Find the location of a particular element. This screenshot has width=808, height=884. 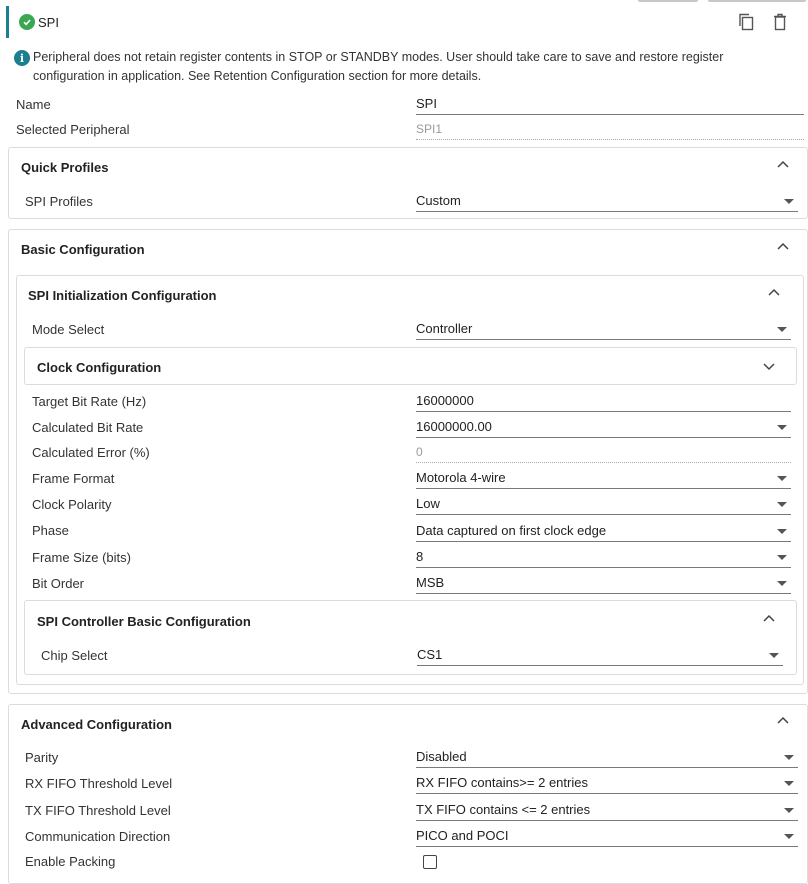

tx-fifo-value: TX FIFO contains <= 2 entries is located at coordinates (503, 809).